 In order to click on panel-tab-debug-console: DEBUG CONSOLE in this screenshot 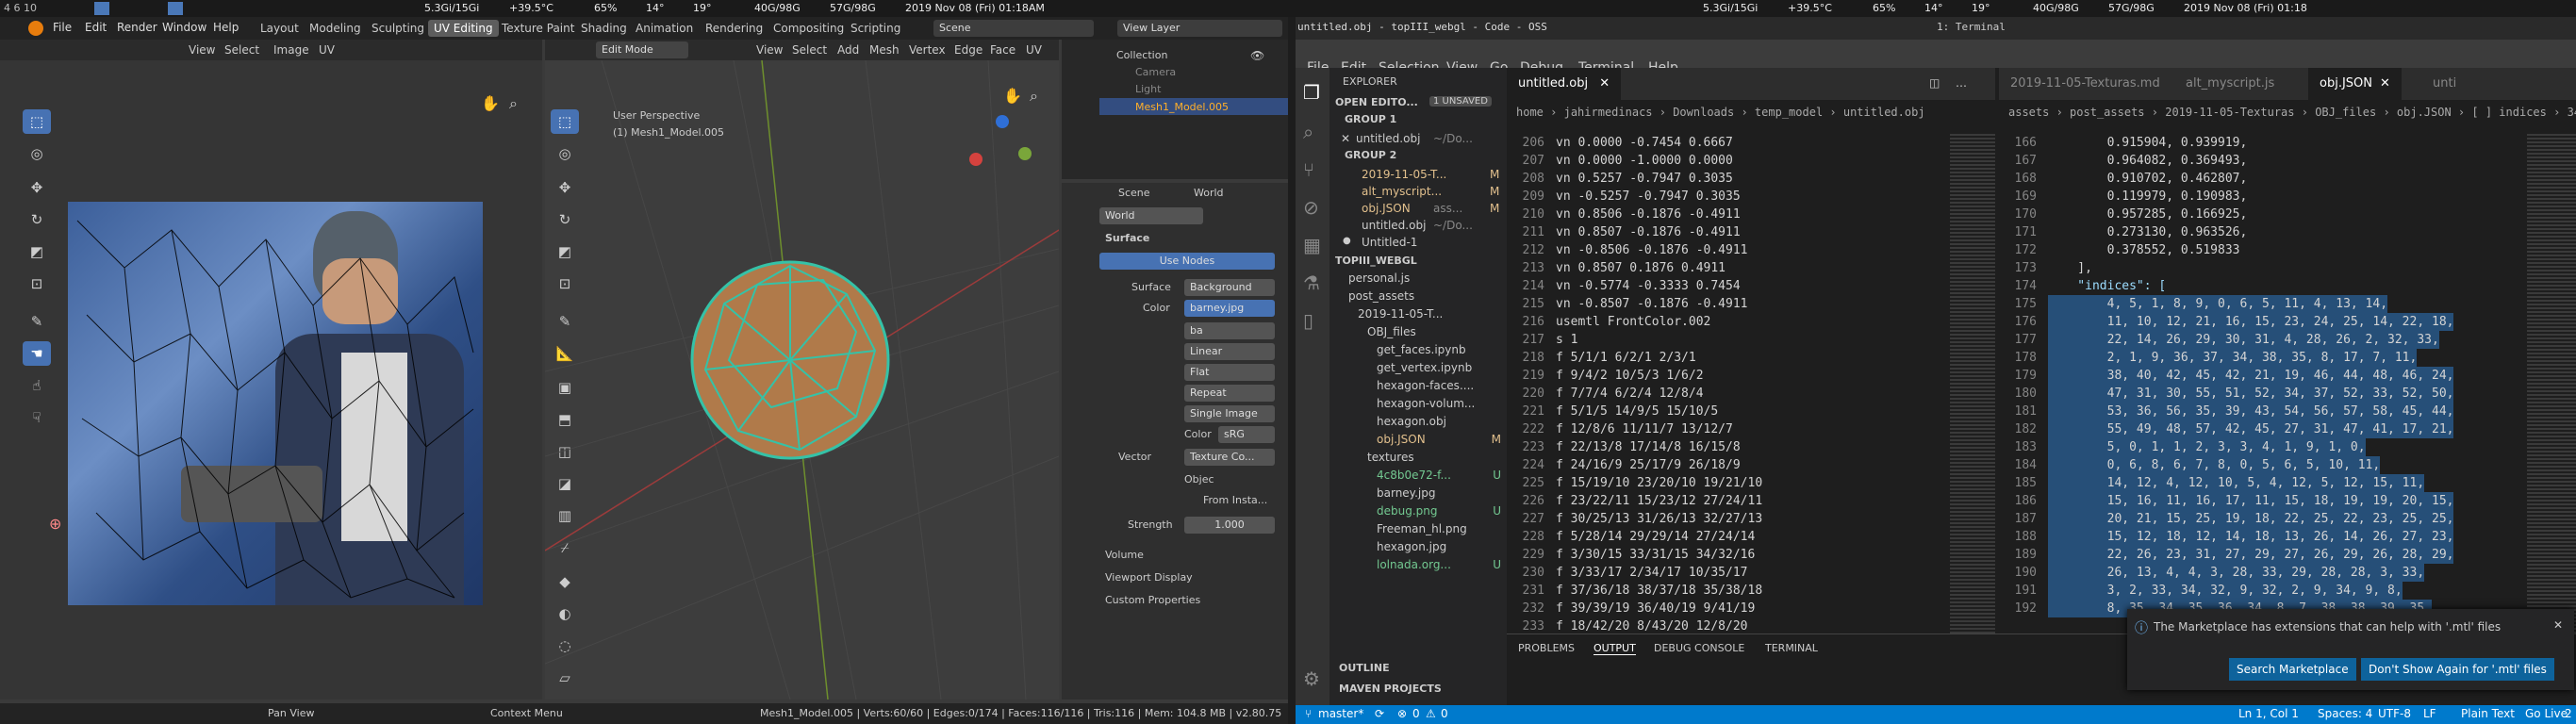, I will do `click(1699, 648)`.